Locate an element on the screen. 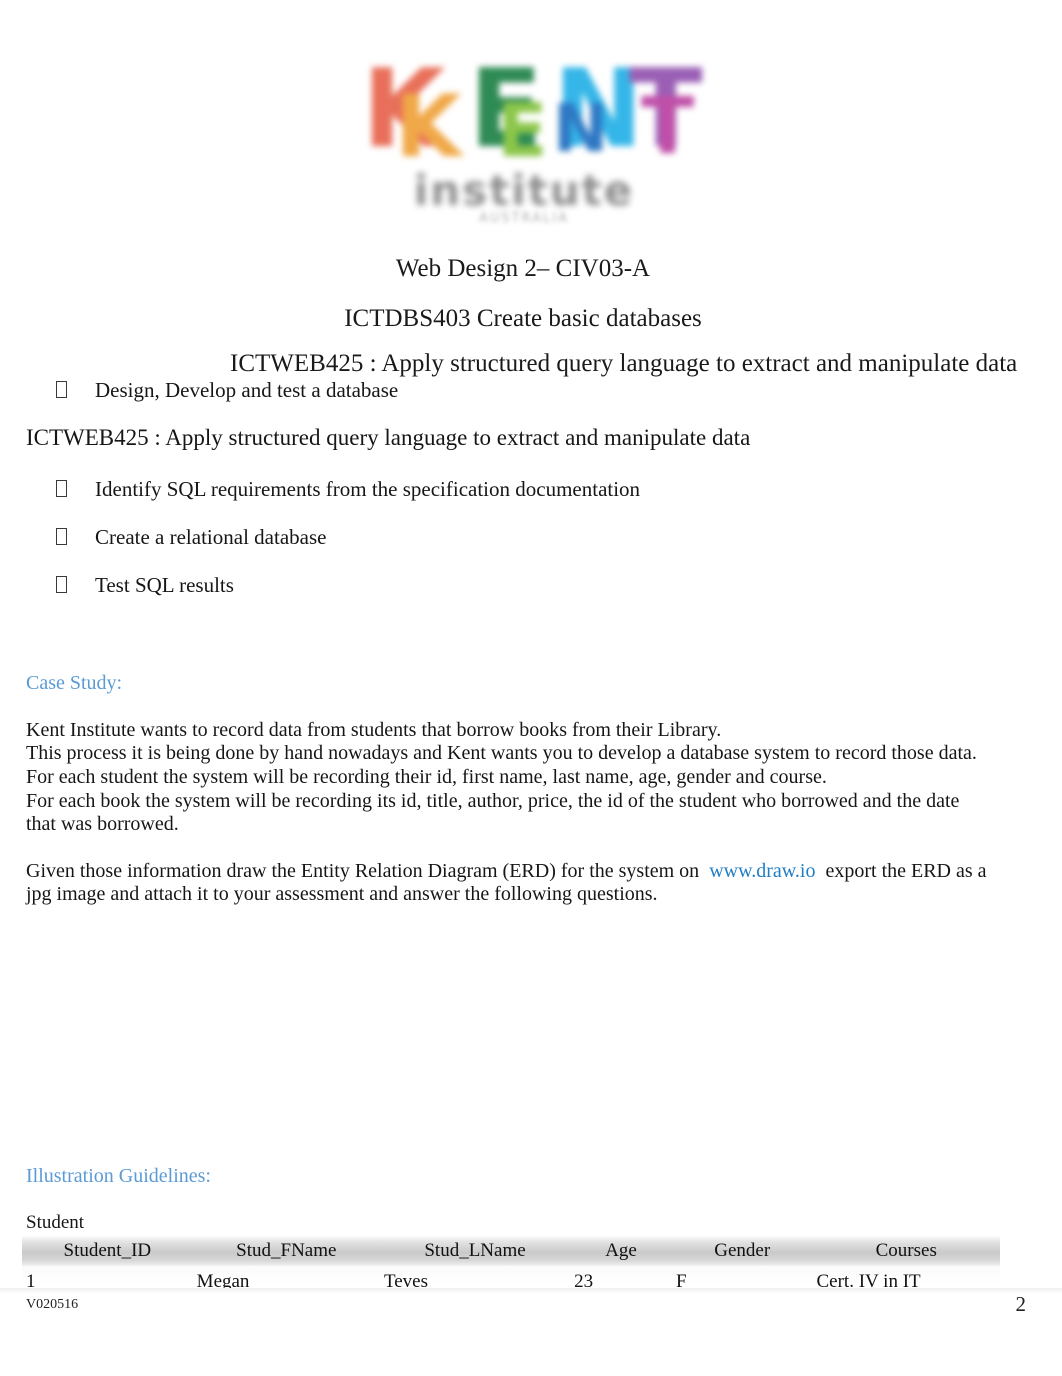 The image size is (1062, 1376). logo-tagline: AUSTRALIA is located at coordinates (524, 218).